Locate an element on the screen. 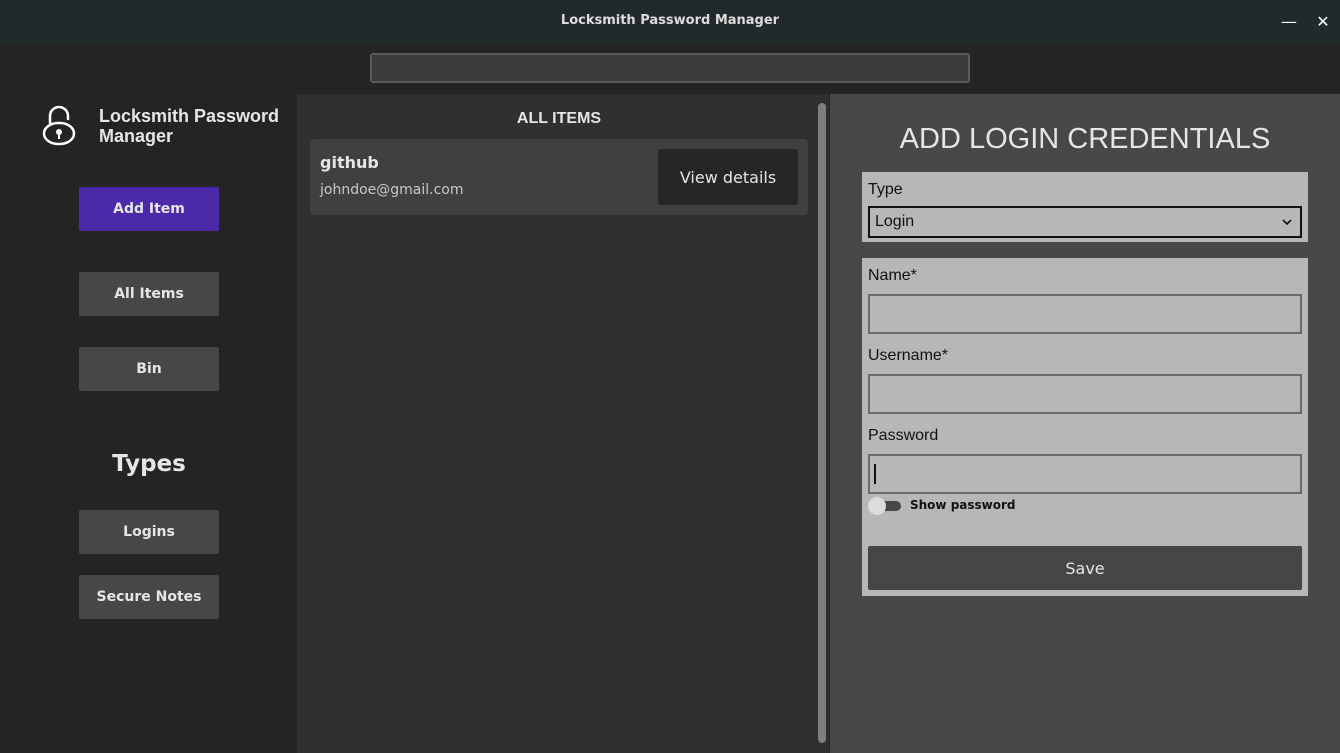 The width and height of the screenshot is (1340, 753). form-title: ADD LOGIN CREDENTIALS is located at coordinates (1085, 139).